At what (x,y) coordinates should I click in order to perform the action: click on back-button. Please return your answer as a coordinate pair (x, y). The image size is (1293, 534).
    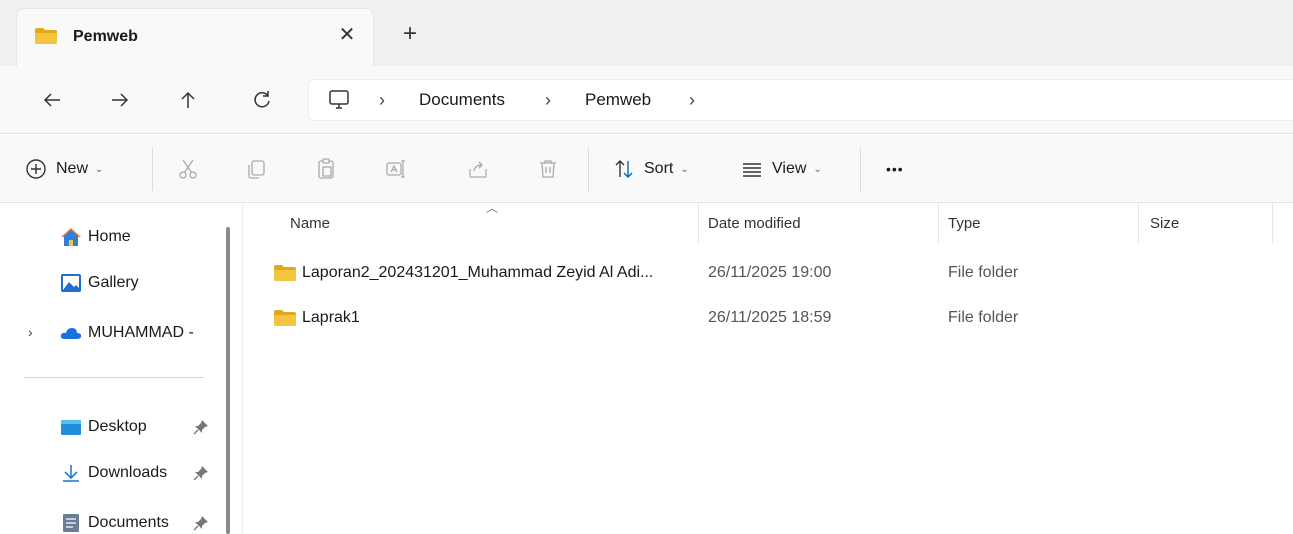
    Looking at the image, I should click on (52, 100).